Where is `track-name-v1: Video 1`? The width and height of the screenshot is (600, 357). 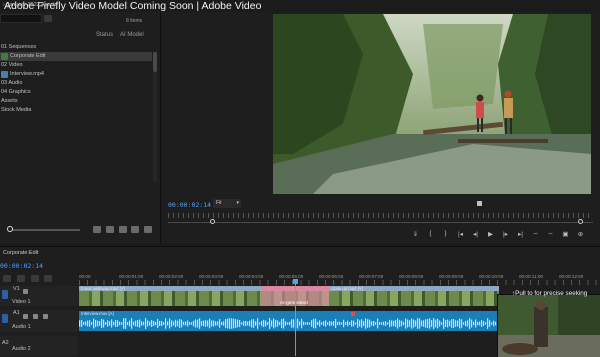 track-name-v1: Video 1 is located at coordinates (21, 302).